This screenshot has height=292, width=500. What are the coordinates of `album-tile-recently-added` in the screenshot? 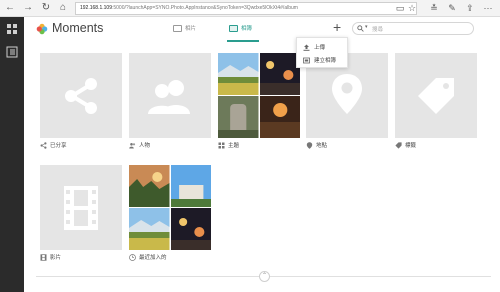 It's located at (170, 207).